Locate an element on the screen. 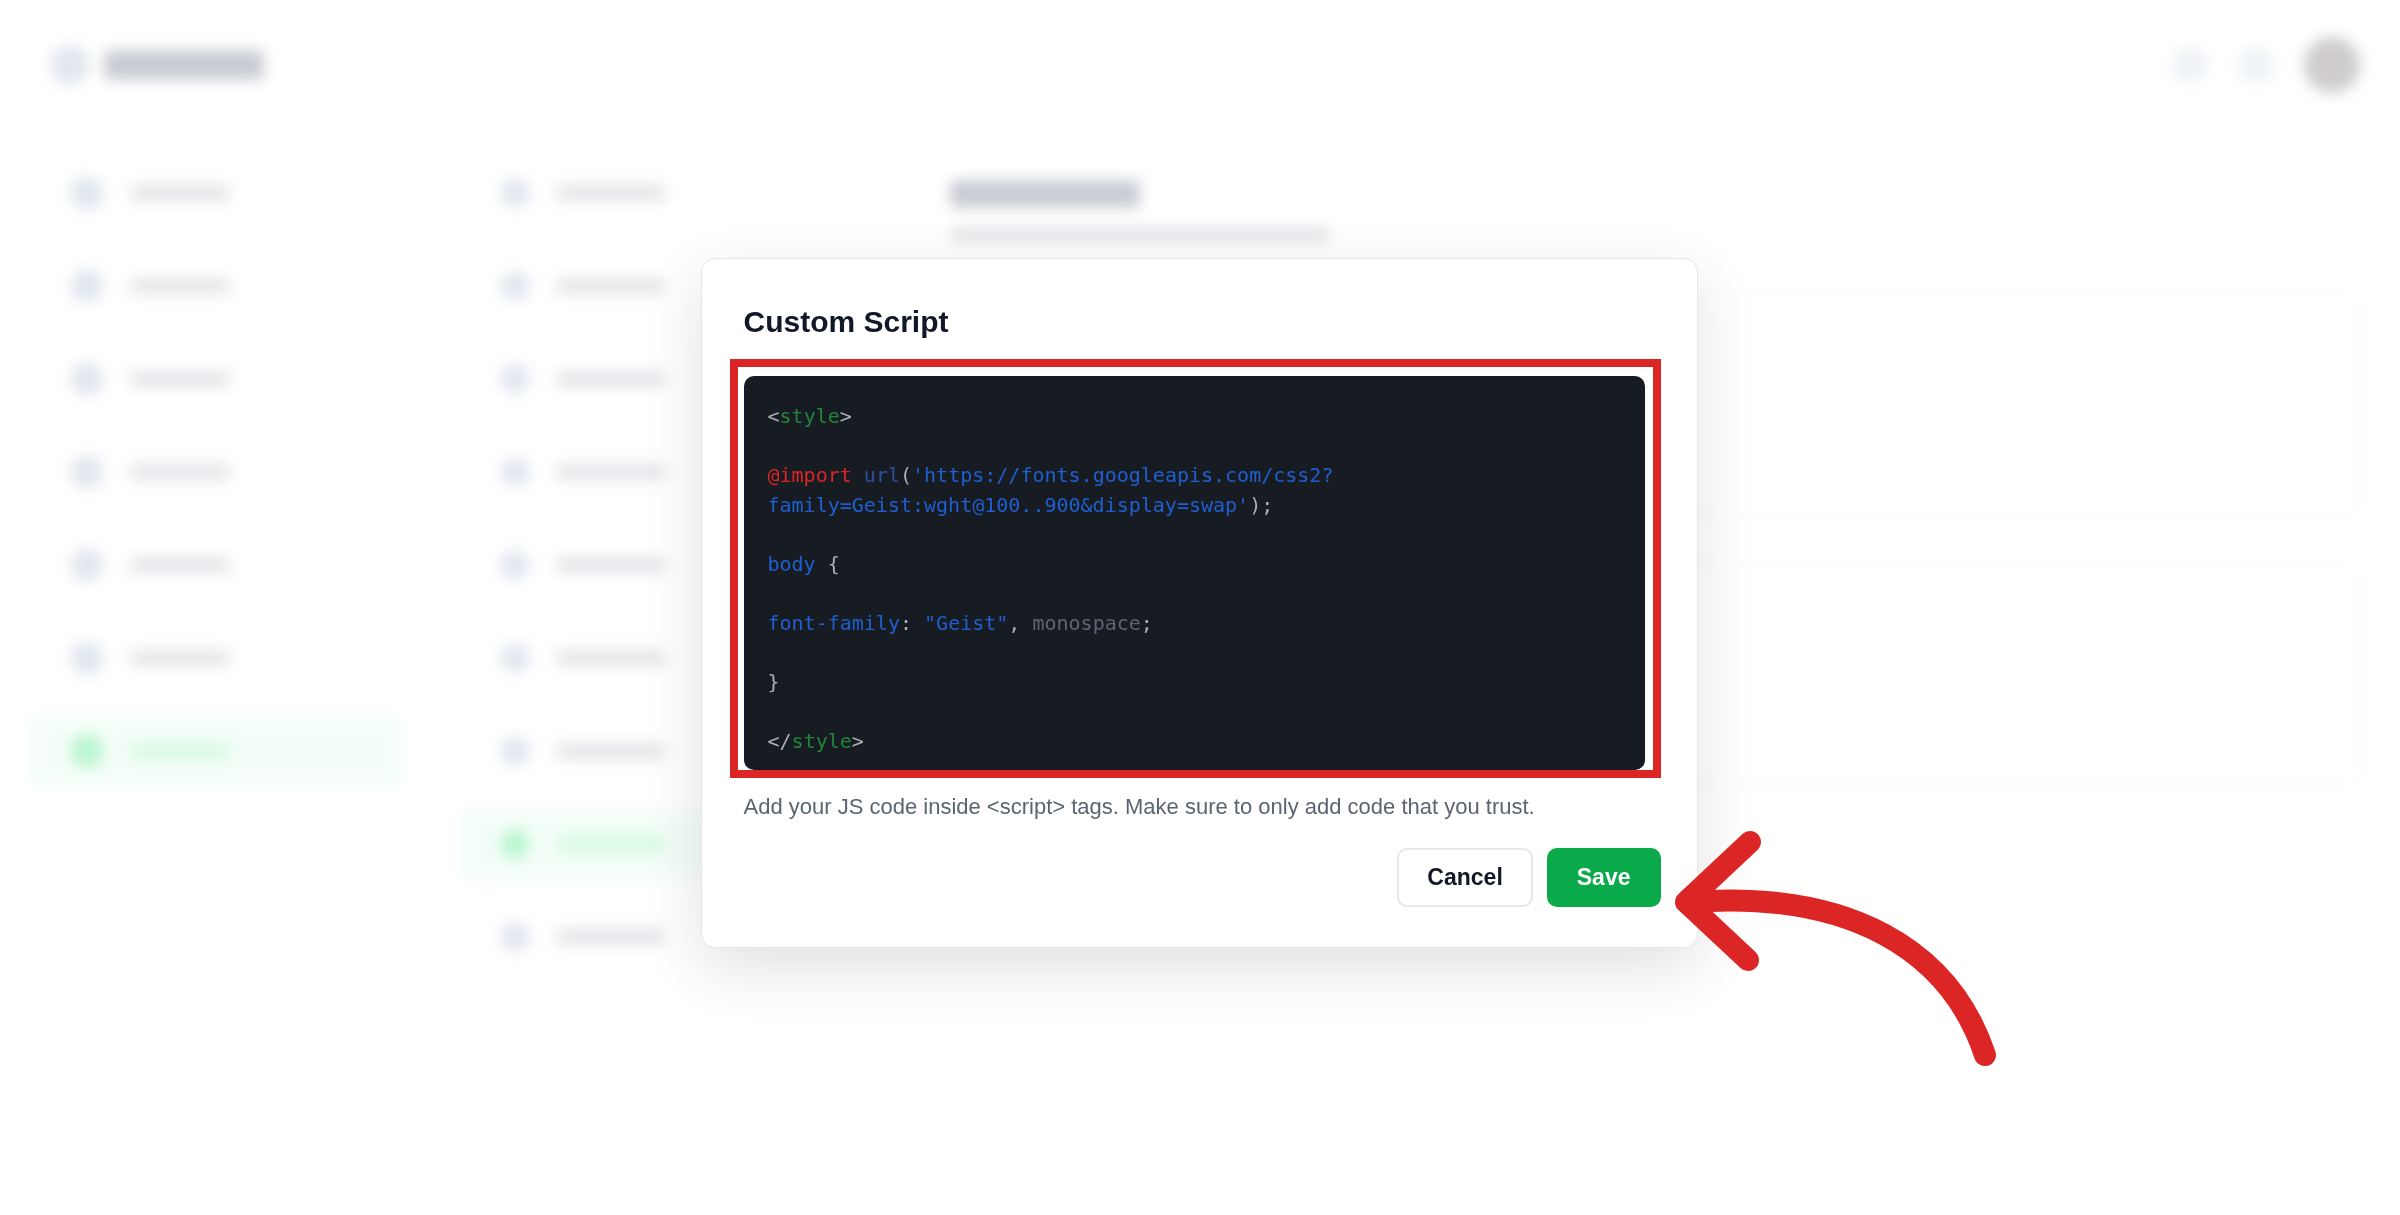 The height and width of the screenshot is (1215, 2400). dialog-title: Custom Script is located at coordinates (846, 322).